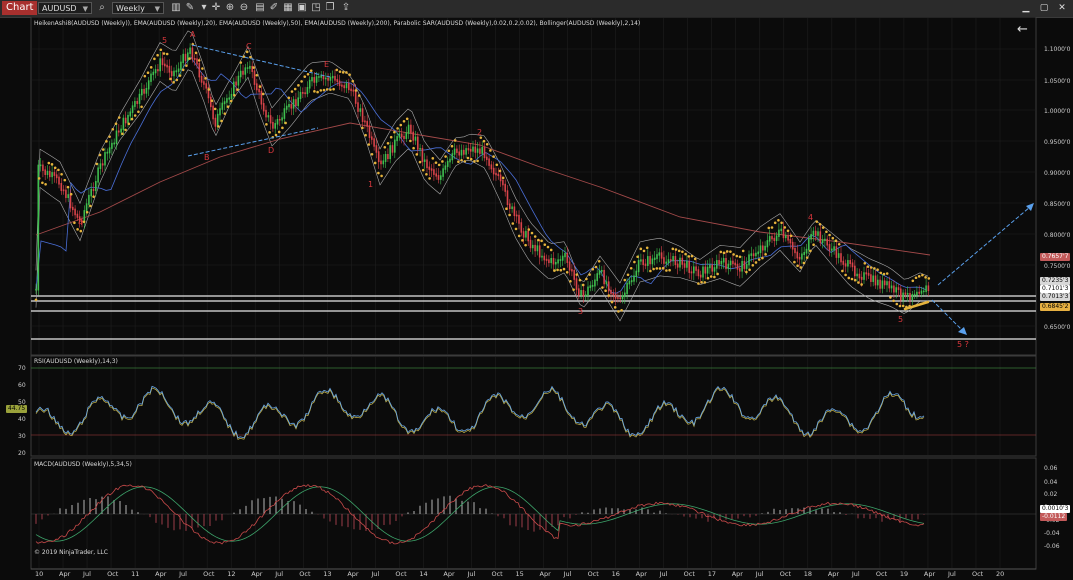 This screenshot has height=580, width=1073. Describe the element at coordinates (1054, 517) in the screenshot. I see `macd-tag-signal: -0.0112` at that location.